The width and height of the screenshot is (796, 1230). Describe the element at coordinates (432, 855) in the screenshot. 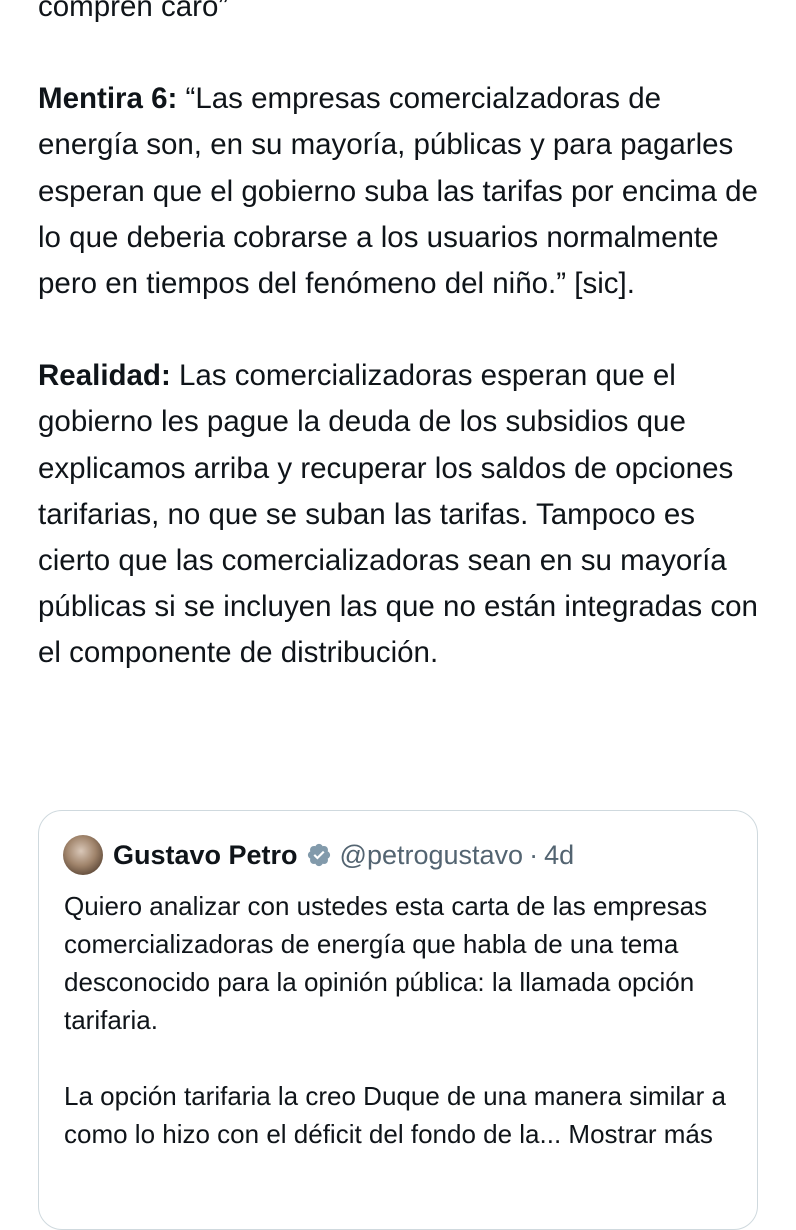

I see `author-handle: @petrogustavo` at that location.